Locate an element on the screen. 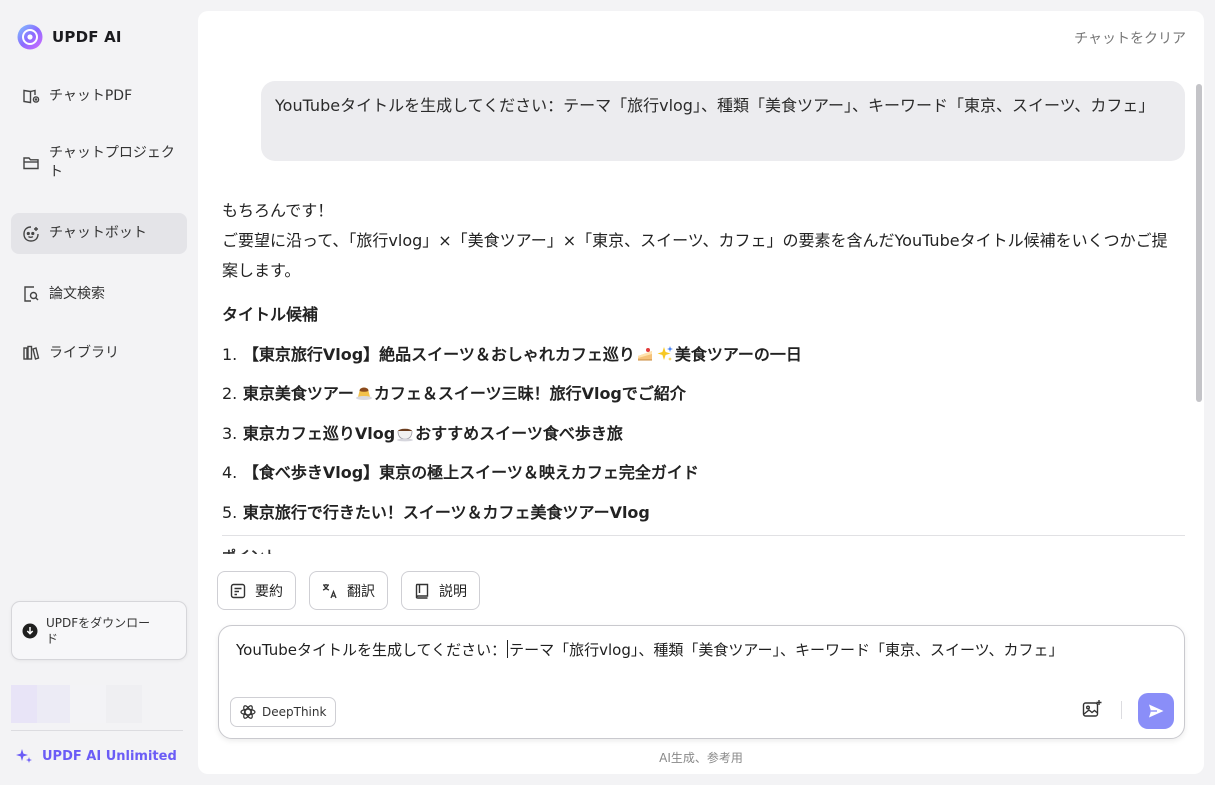  input-text-before: YouTubeタイトルを生成してください： is located at coordinates (371, 650).